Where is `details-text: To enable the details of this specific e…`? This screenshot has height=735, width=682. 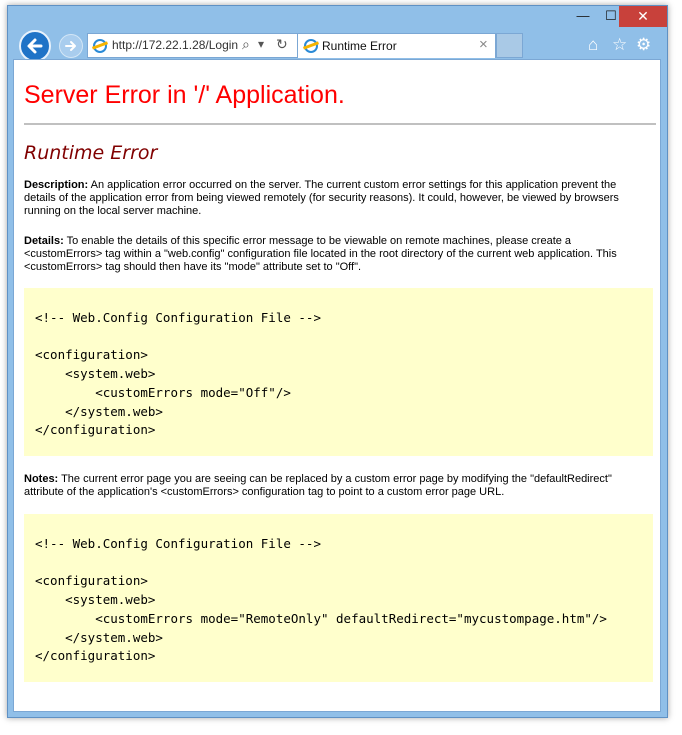
details-text: To enable the details of this specific e… is located at coordinates (320, 254).